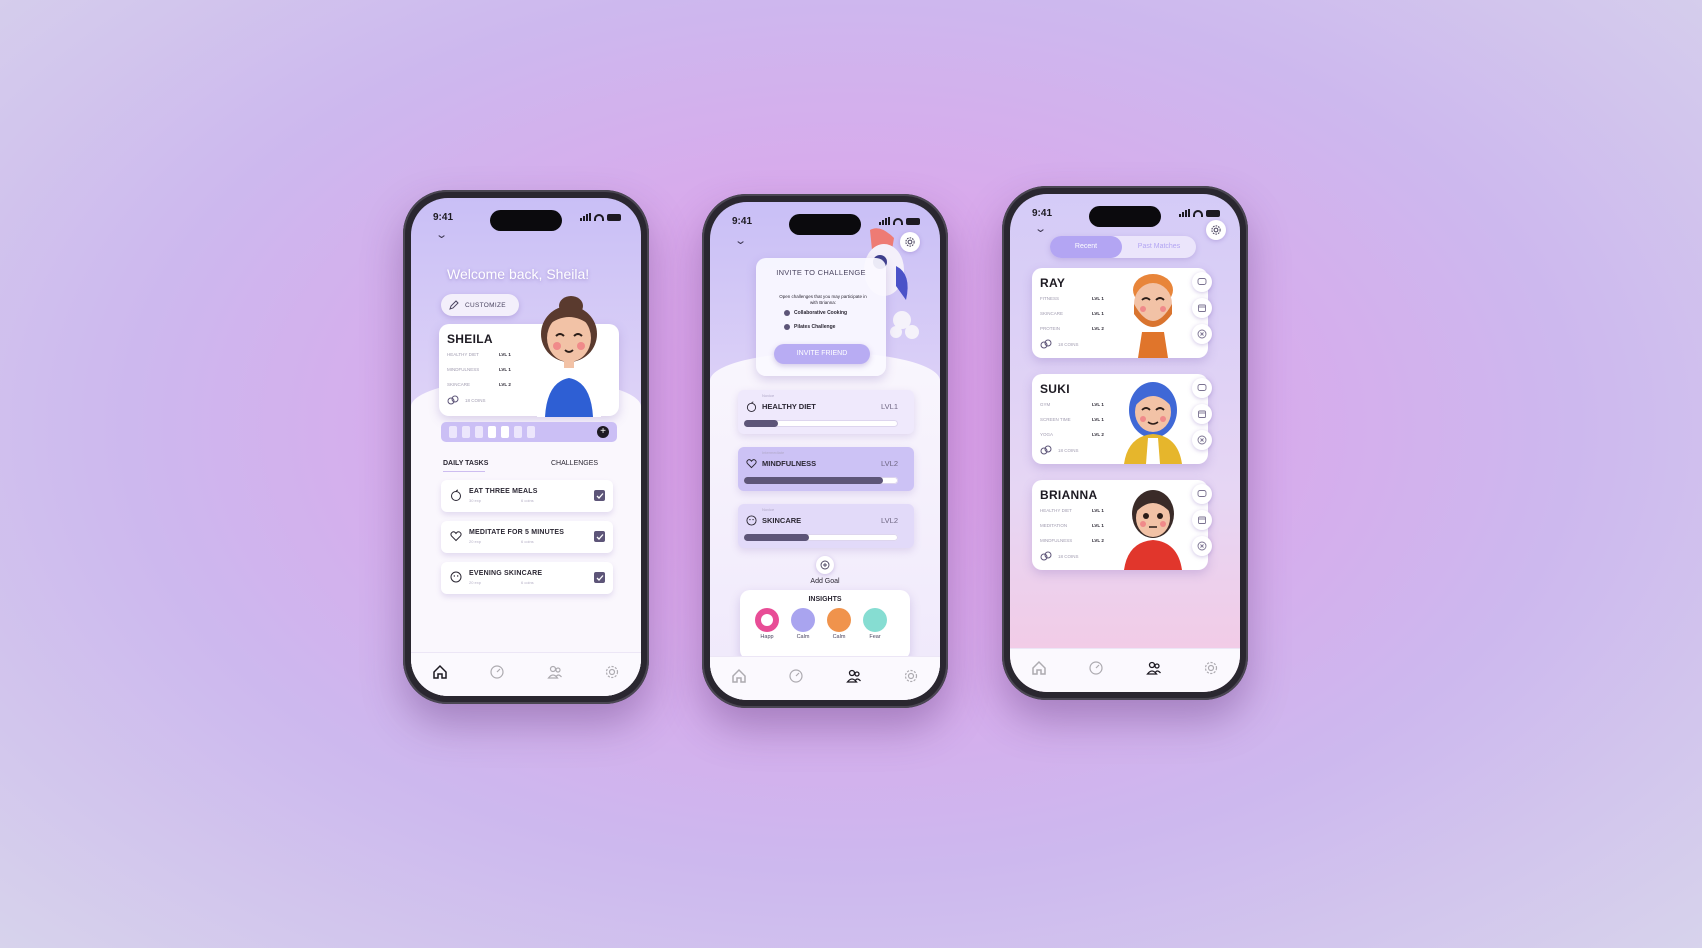 This screenshot has height=948, width=1702. What do you see at coordinates (1068, 556) in the screenshot?
I see `coins-label: 18 COINS` at bounding box center [1068, 556].